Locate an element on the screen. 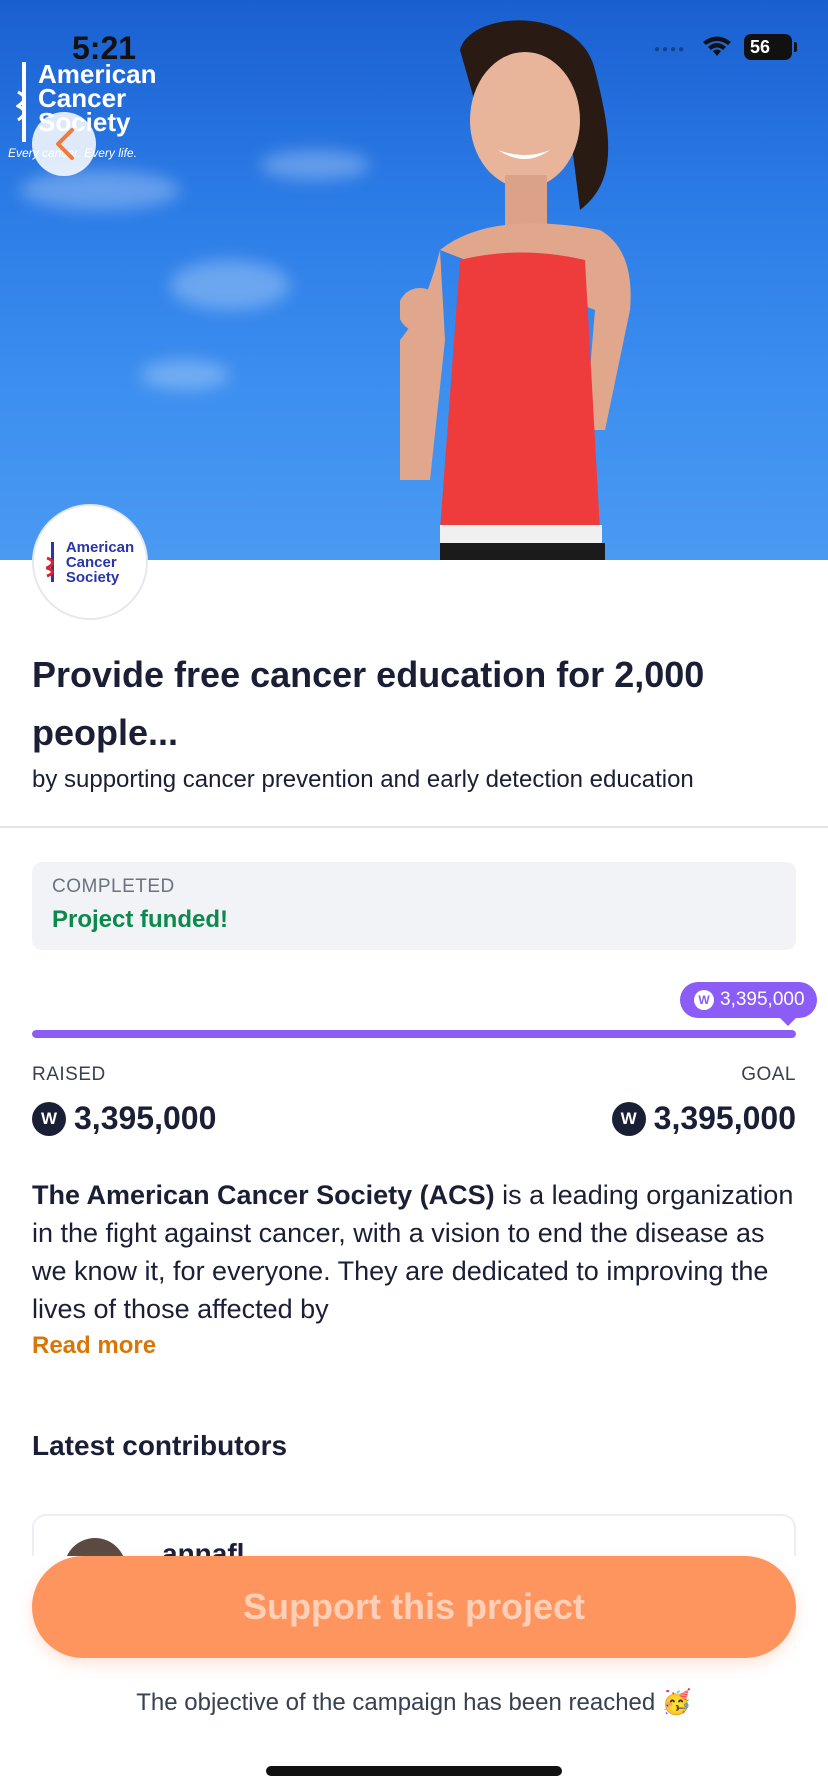 This screenshot has height=1792, width=828. avatar is located at coordinates (95, 1547).